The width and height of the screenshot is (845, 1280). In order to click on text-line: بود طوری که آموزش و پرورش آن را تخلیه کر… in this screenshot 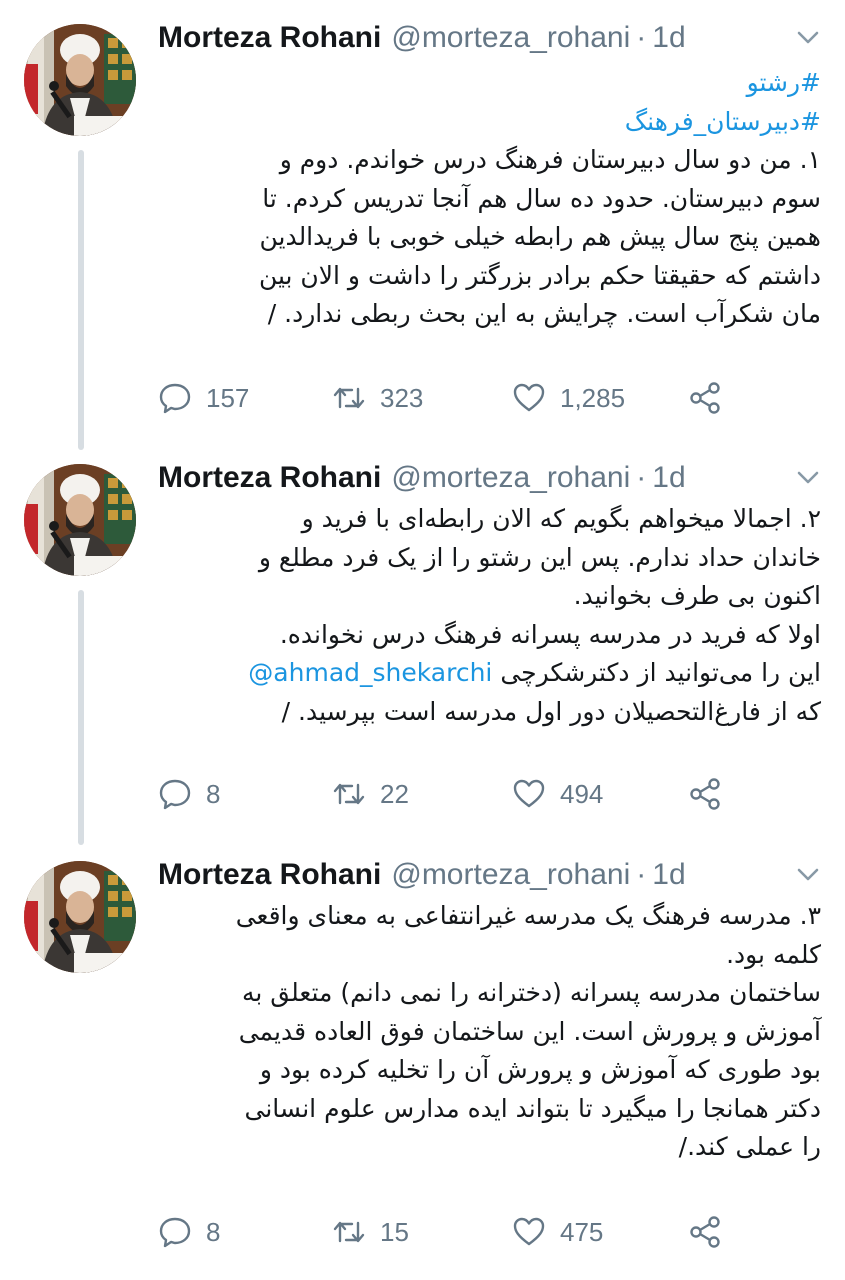, I will do `click(540, 1069)`.